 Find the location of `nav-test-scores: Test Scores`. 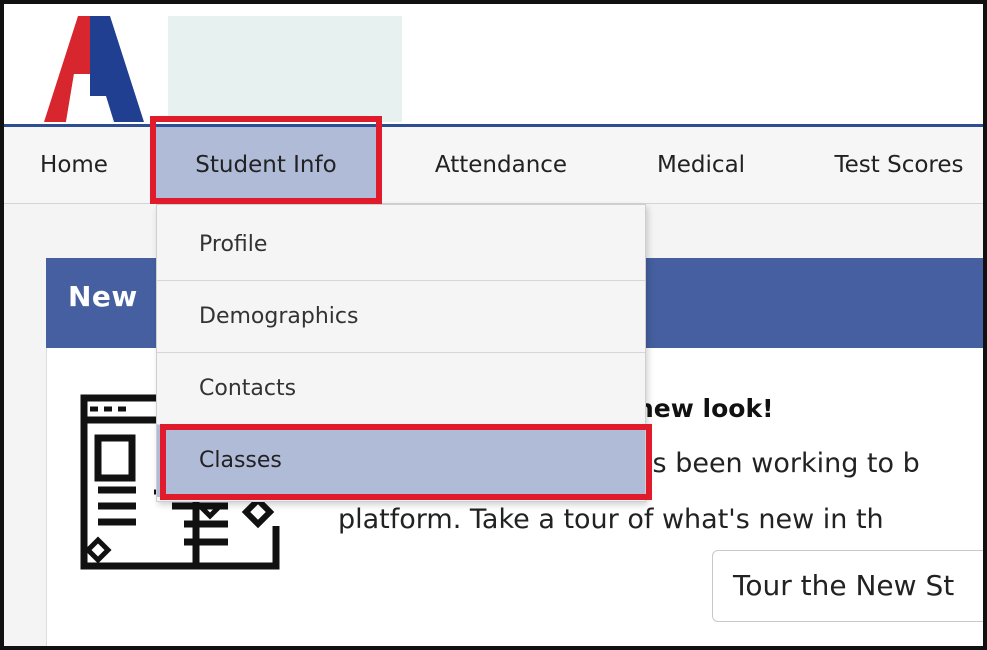

nav-test-scores: Test Scores is located at coordinates (893, 165).